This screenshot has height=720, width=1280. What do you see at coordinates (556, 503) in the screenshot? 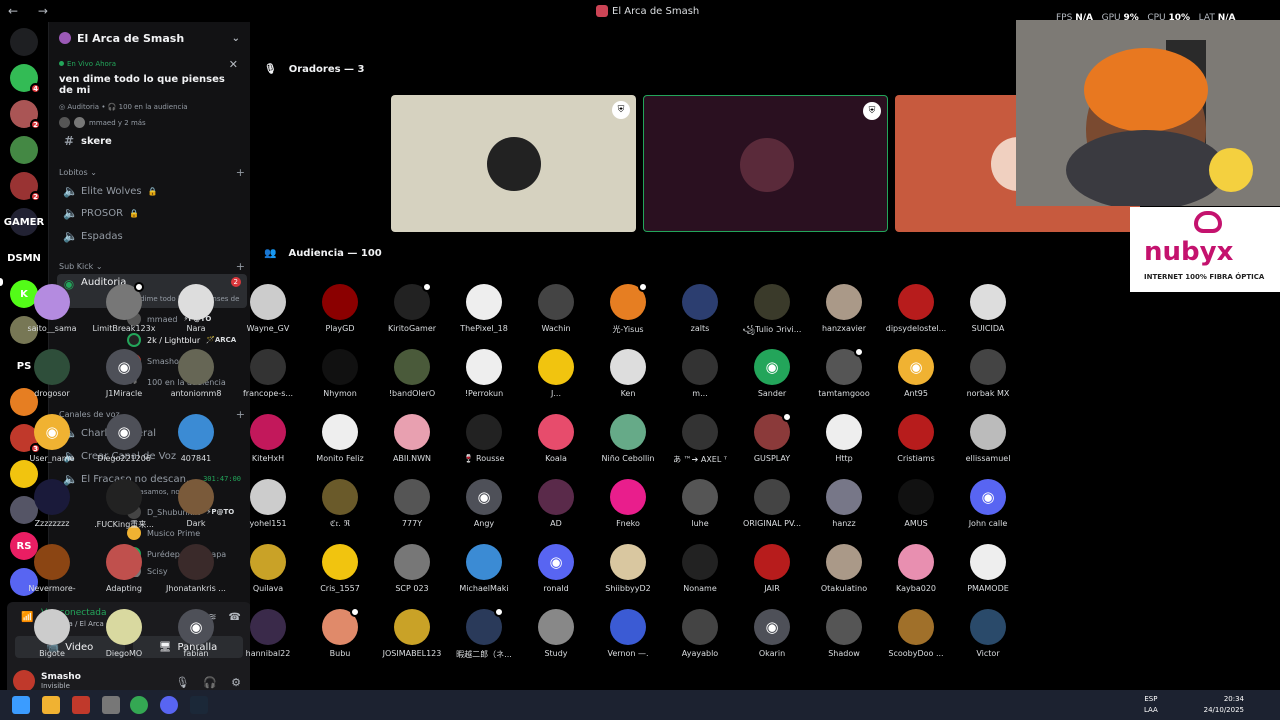
I see `audience-member: AD` at bounding box center [556, 503].